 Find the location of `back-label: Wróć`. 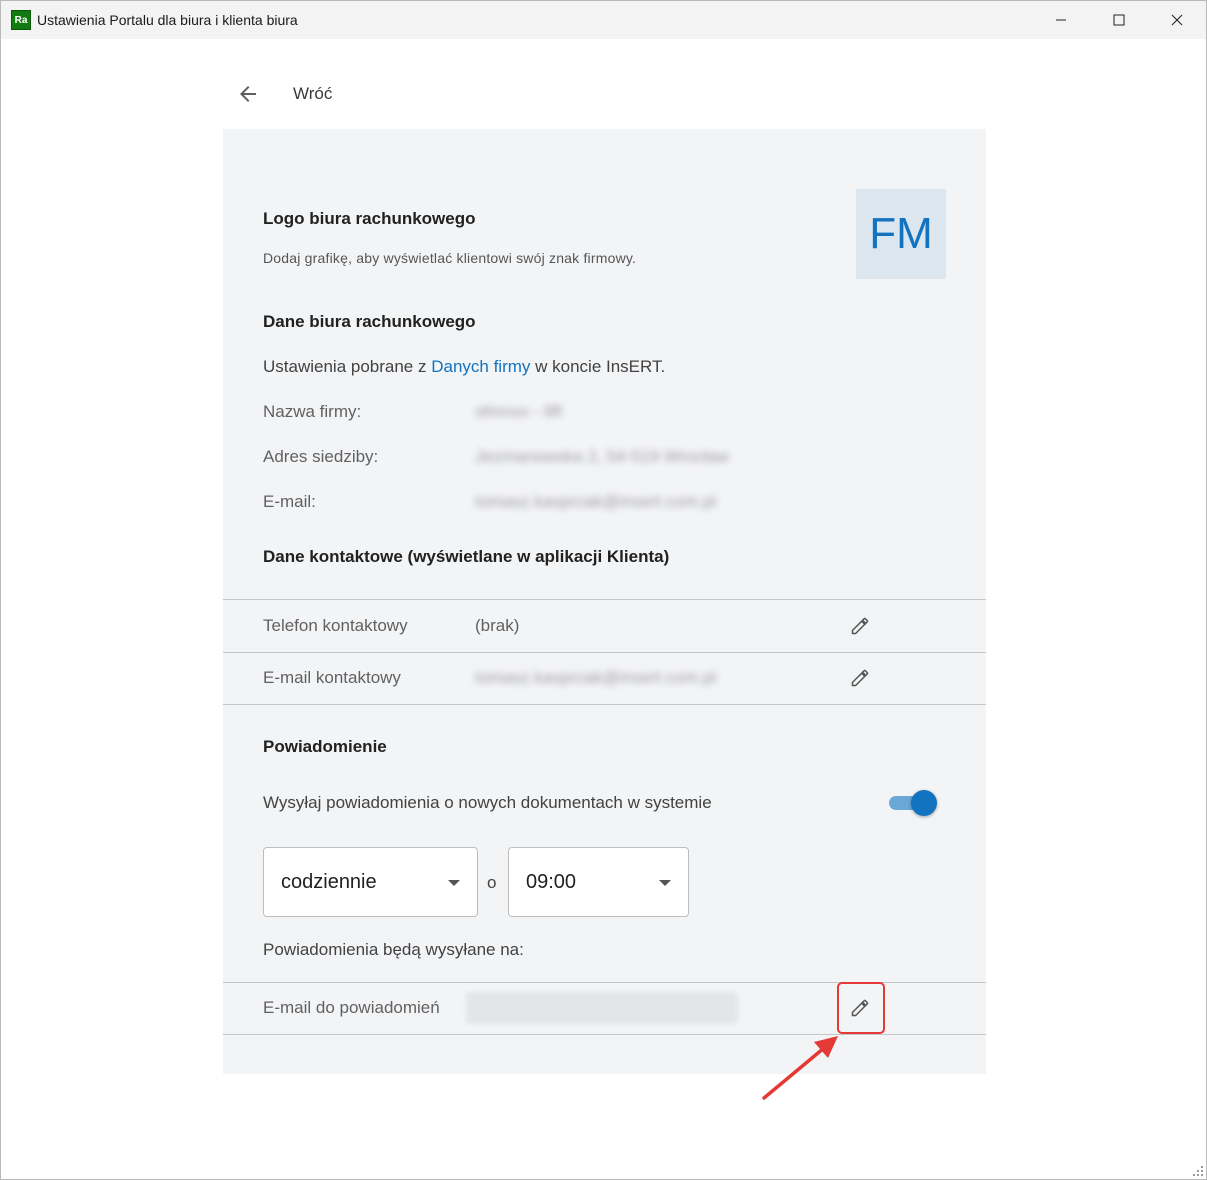

back-label: Wróć is located at coordinates (312, 94).